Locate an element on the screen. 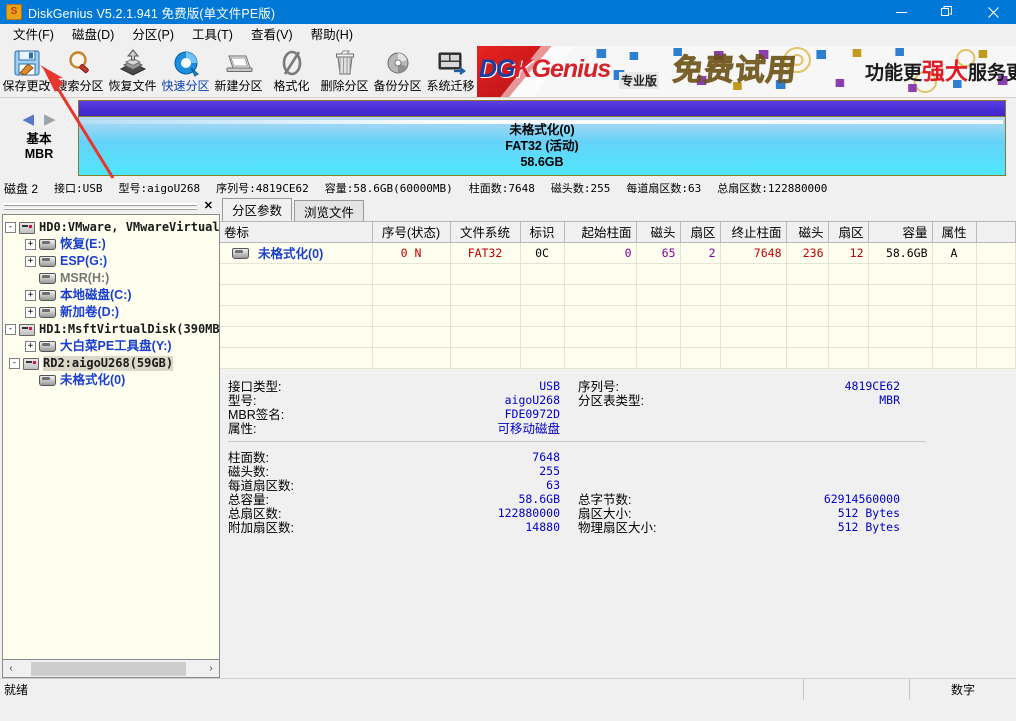  detail-row: 柱面数: 7648 is located at coordinates (394, 458).